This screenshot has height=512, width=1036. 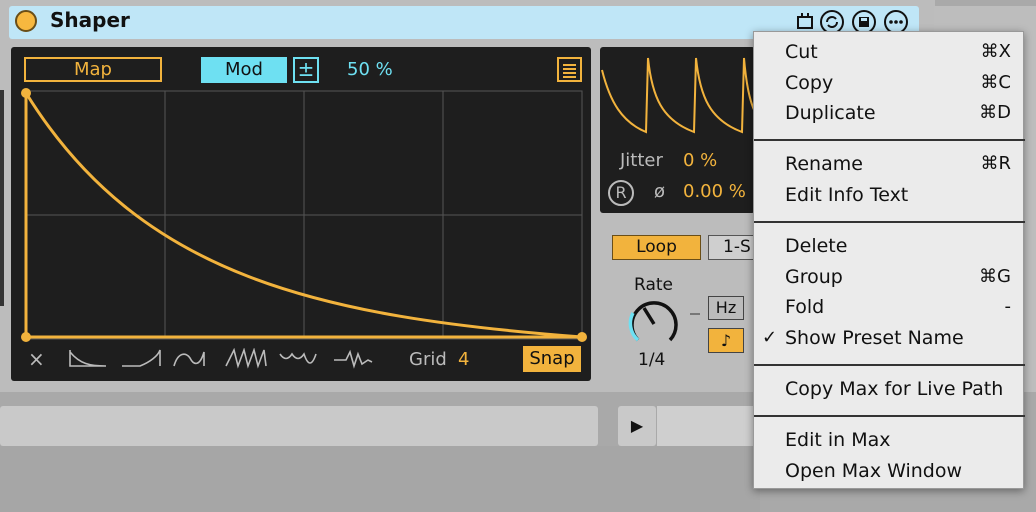 What do you see at coordinates (714, 191) in the screenshot?
I see `phase-value: 0.00 %` at bounding box center [714, 191].